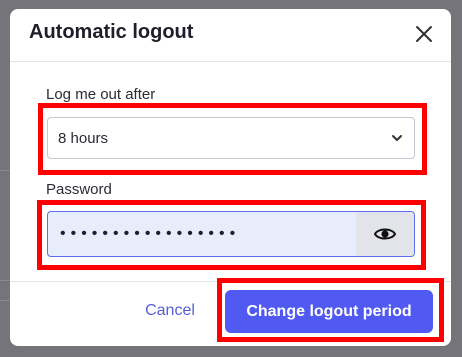 The image size is (462, 357). I want to click on password-label: Password, so click(79, 189).